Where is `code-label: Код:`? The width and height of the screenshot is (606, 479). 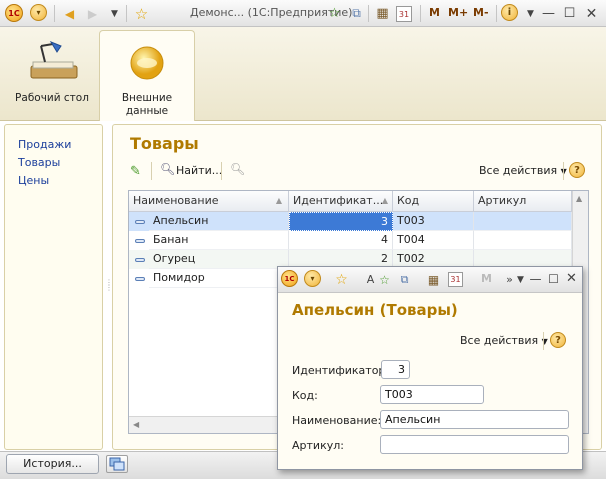
code-label: Код: is located at coordinates (305, 395).